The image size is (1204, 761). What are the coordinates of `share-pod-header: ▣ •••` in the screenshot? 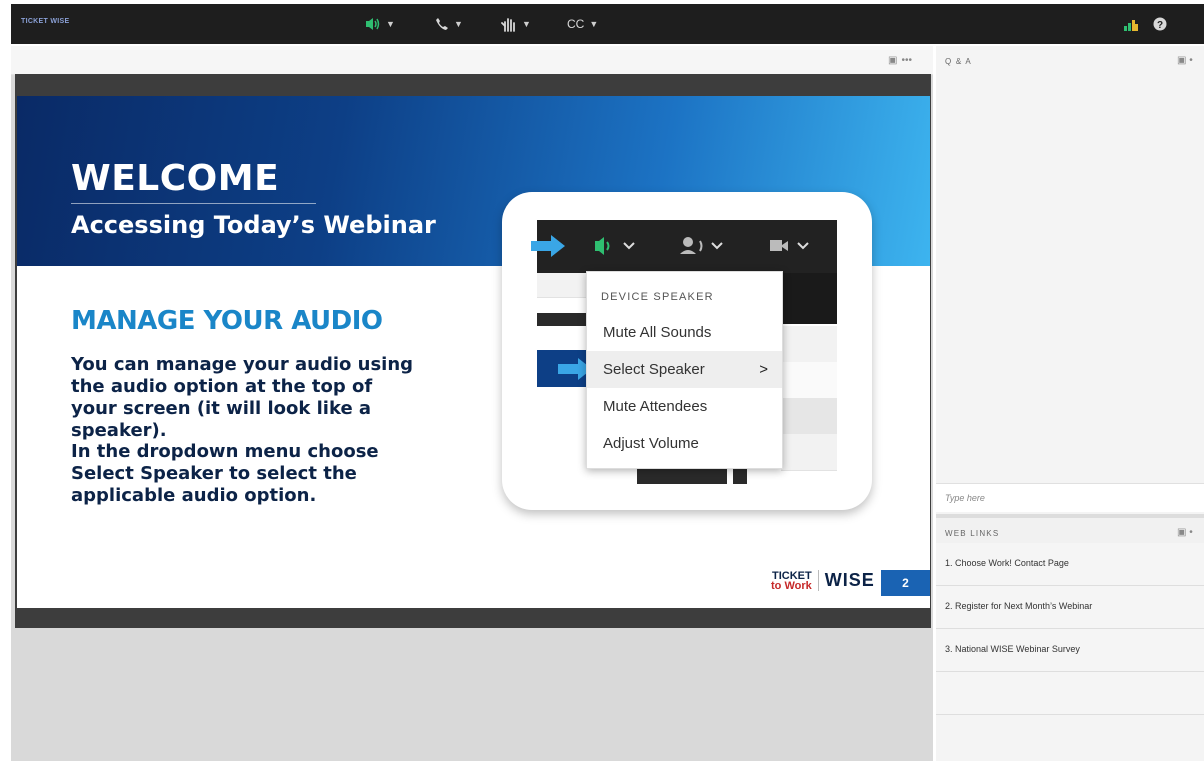 It's located at (472, 60).